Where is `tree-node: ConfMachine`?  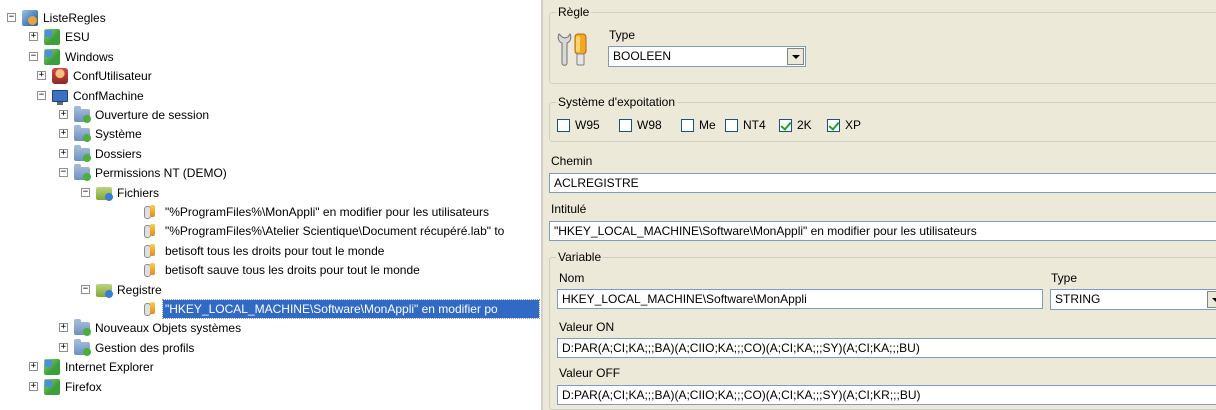 tree-node: ConfMachine is located at coordinates (270, 96).